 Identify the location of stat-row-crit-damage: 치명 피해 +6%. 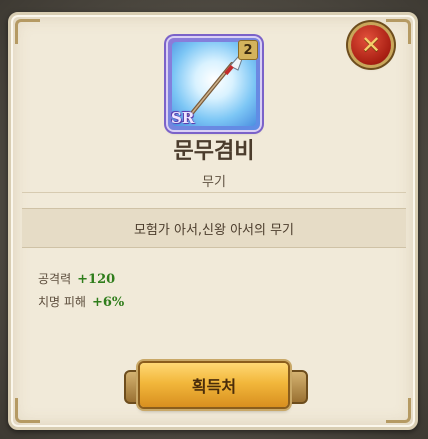
(81, 302).